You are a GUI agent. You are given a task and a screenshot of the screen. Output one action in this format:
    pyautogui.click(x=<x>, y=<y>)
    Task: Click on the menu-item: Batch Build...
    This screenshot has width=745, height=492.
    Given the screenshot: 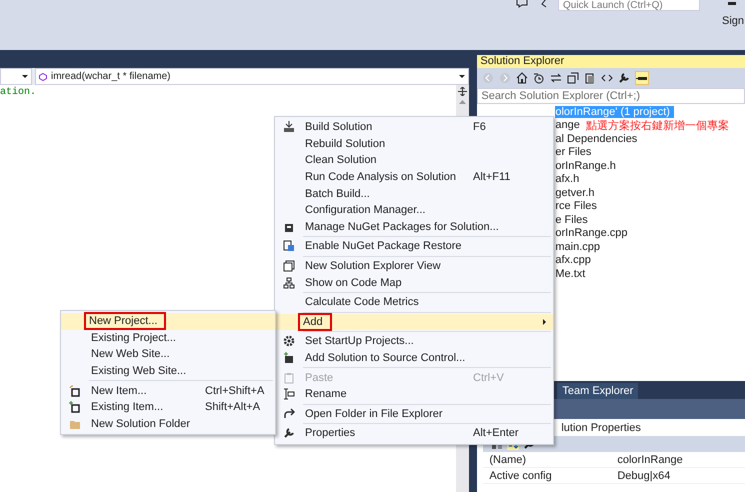 What is the action you would take?
    pyautogui.click(x=414, y=193)
    